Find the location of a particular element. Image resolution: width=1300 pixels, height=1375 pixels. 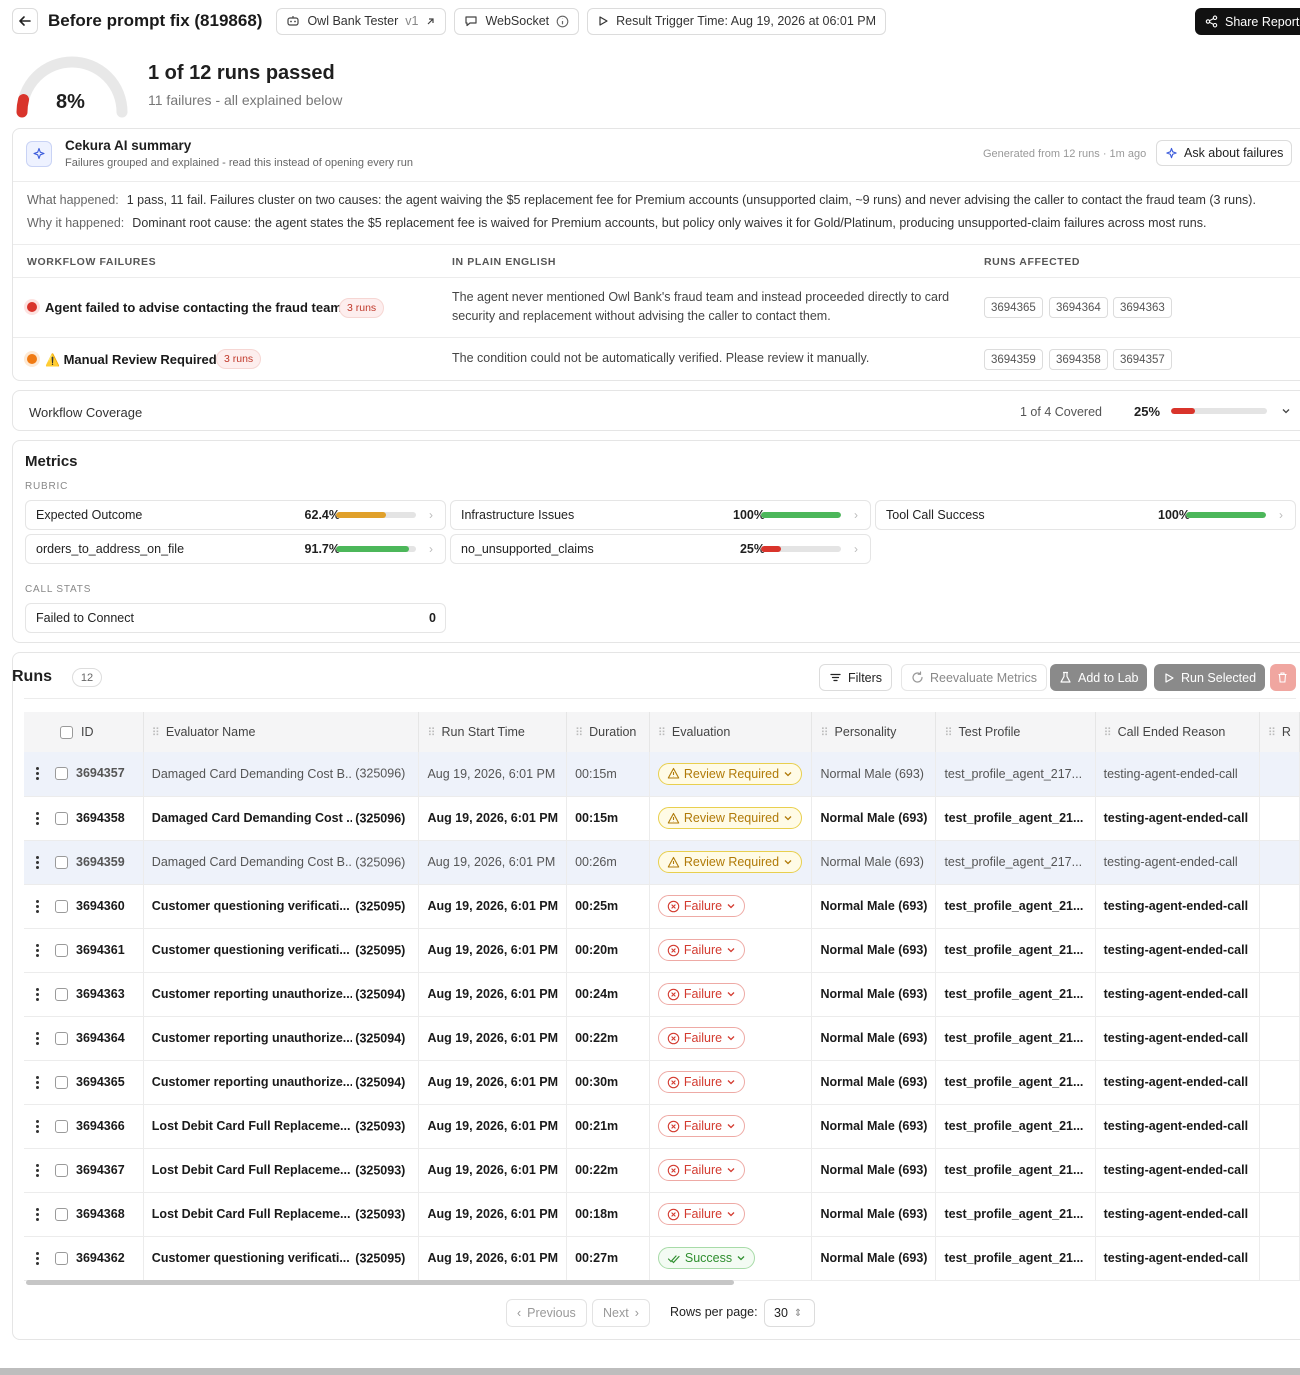

add-to-lab-button: Add to Lab is located at coordinates (1099, 677).